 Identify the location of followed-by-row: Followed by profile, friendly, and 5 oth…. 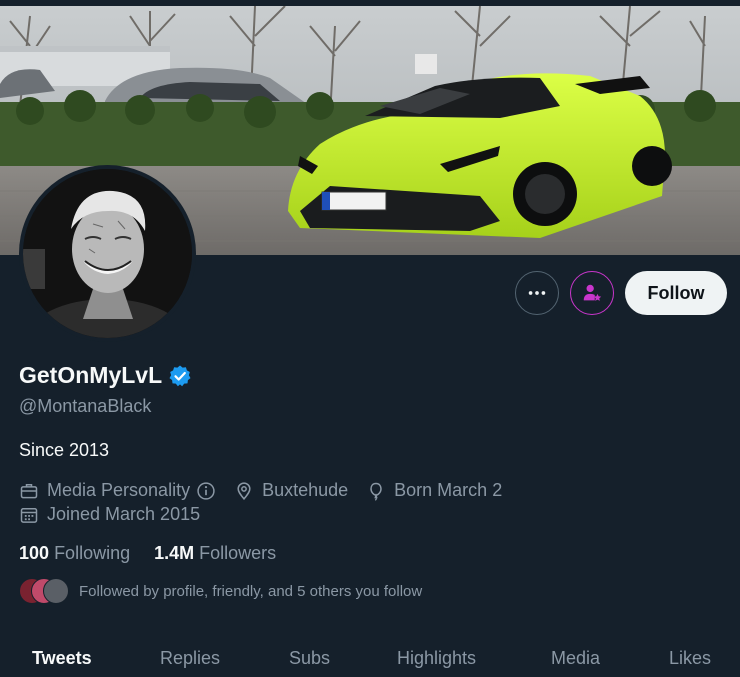
(220, 591).